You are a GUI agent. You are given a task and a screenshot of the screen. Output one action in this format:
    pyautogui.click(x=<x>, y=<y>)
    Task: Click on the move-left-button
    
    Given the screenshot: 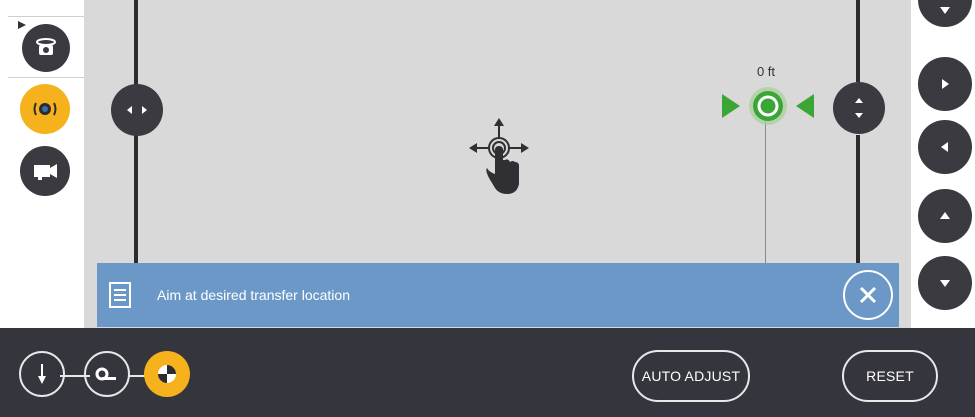 What is the action you would take?
    pyautogui.click(x=945, y=147)
    